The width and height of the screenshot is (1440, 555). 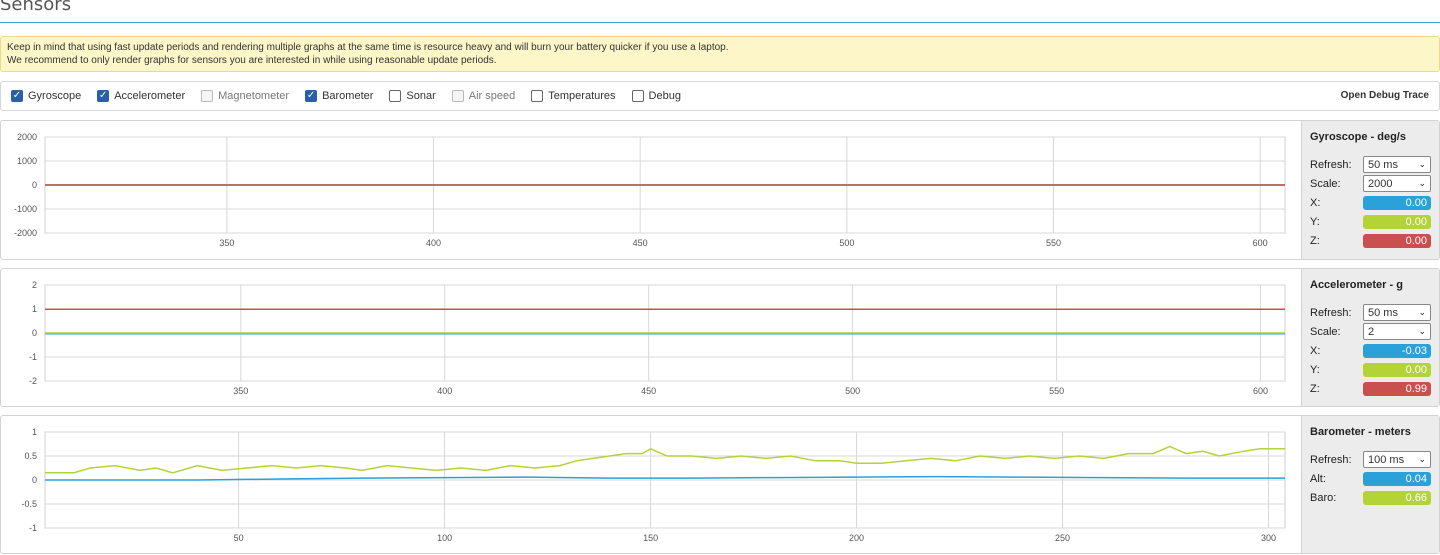 What do you see at coordinates (444, 538) in the screenshot?
I see `x-tick-label: 100` at bounding box center [444, 538].